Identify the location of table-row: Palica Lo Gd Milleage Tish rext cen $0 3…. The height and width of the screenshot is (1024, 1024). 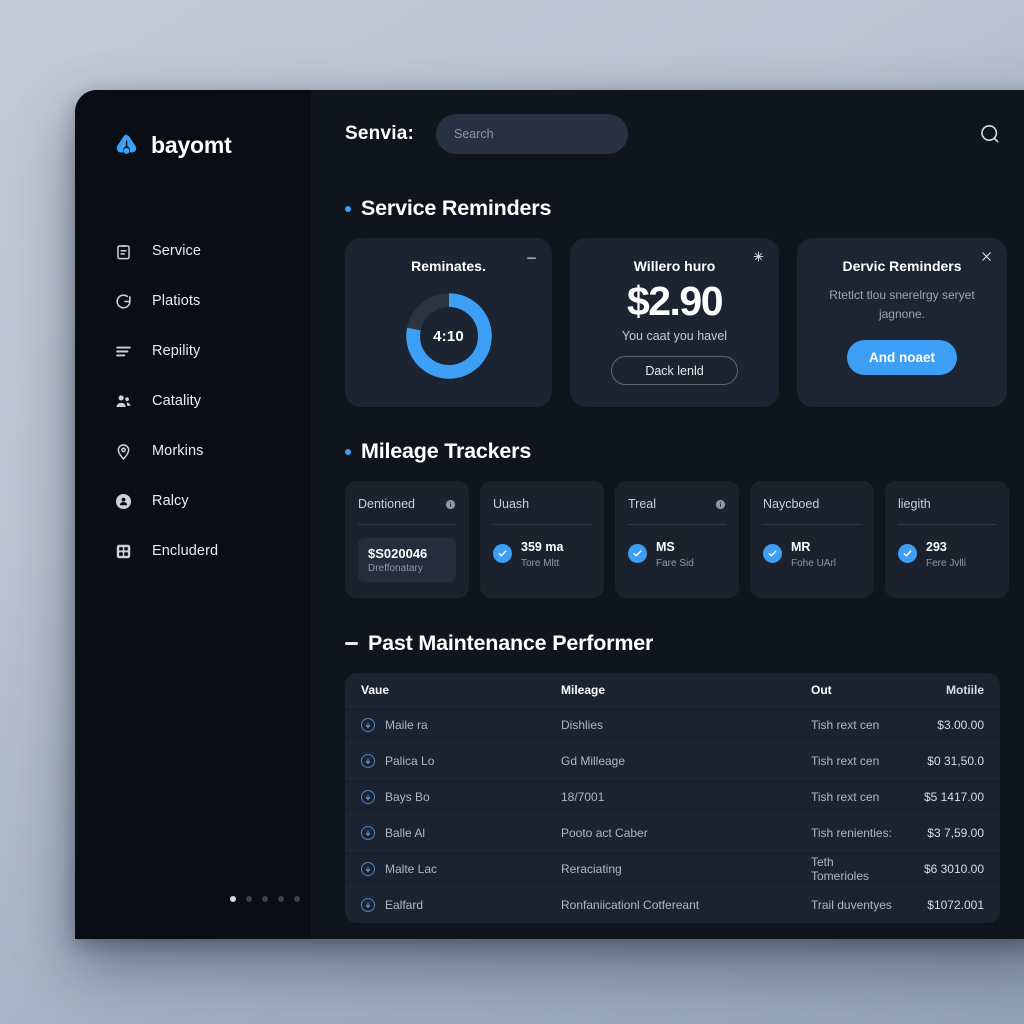
(672, 761).